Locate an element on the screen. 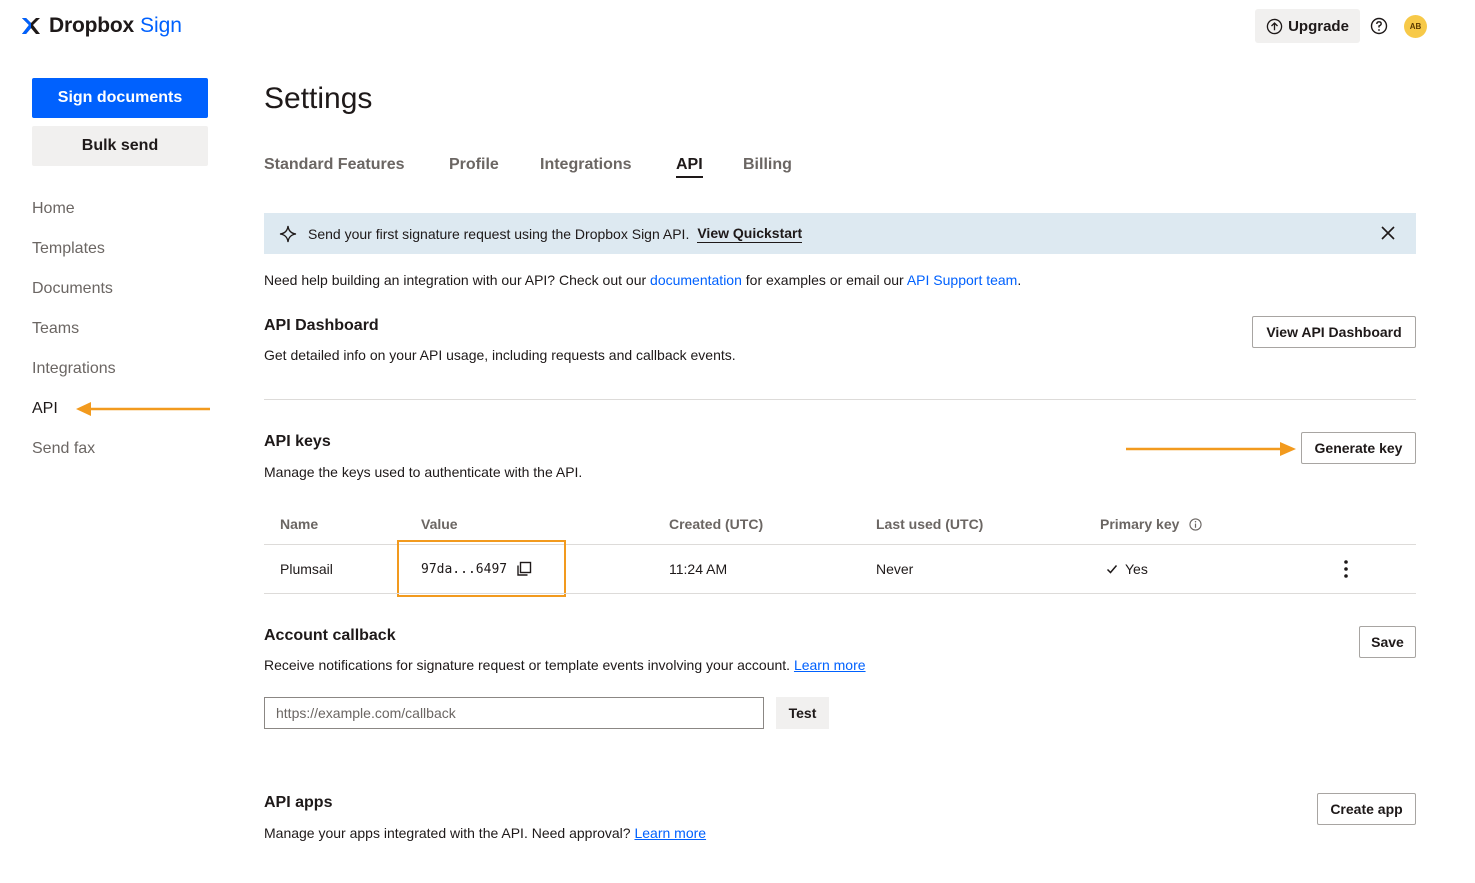 The width and height of the screenshot is (1475, 883). page-title: Settings is located at coordinates (318, 98).